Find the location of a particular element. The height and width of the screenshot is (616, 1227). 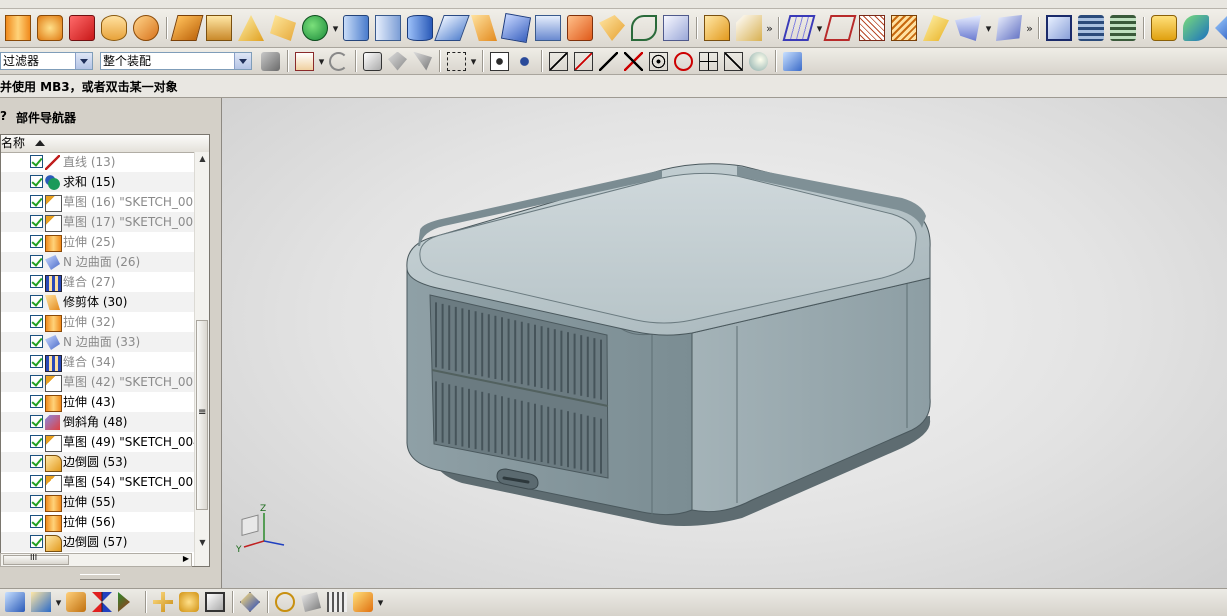

scroll-thumb: ≡ is located at coordinates (202, 415).